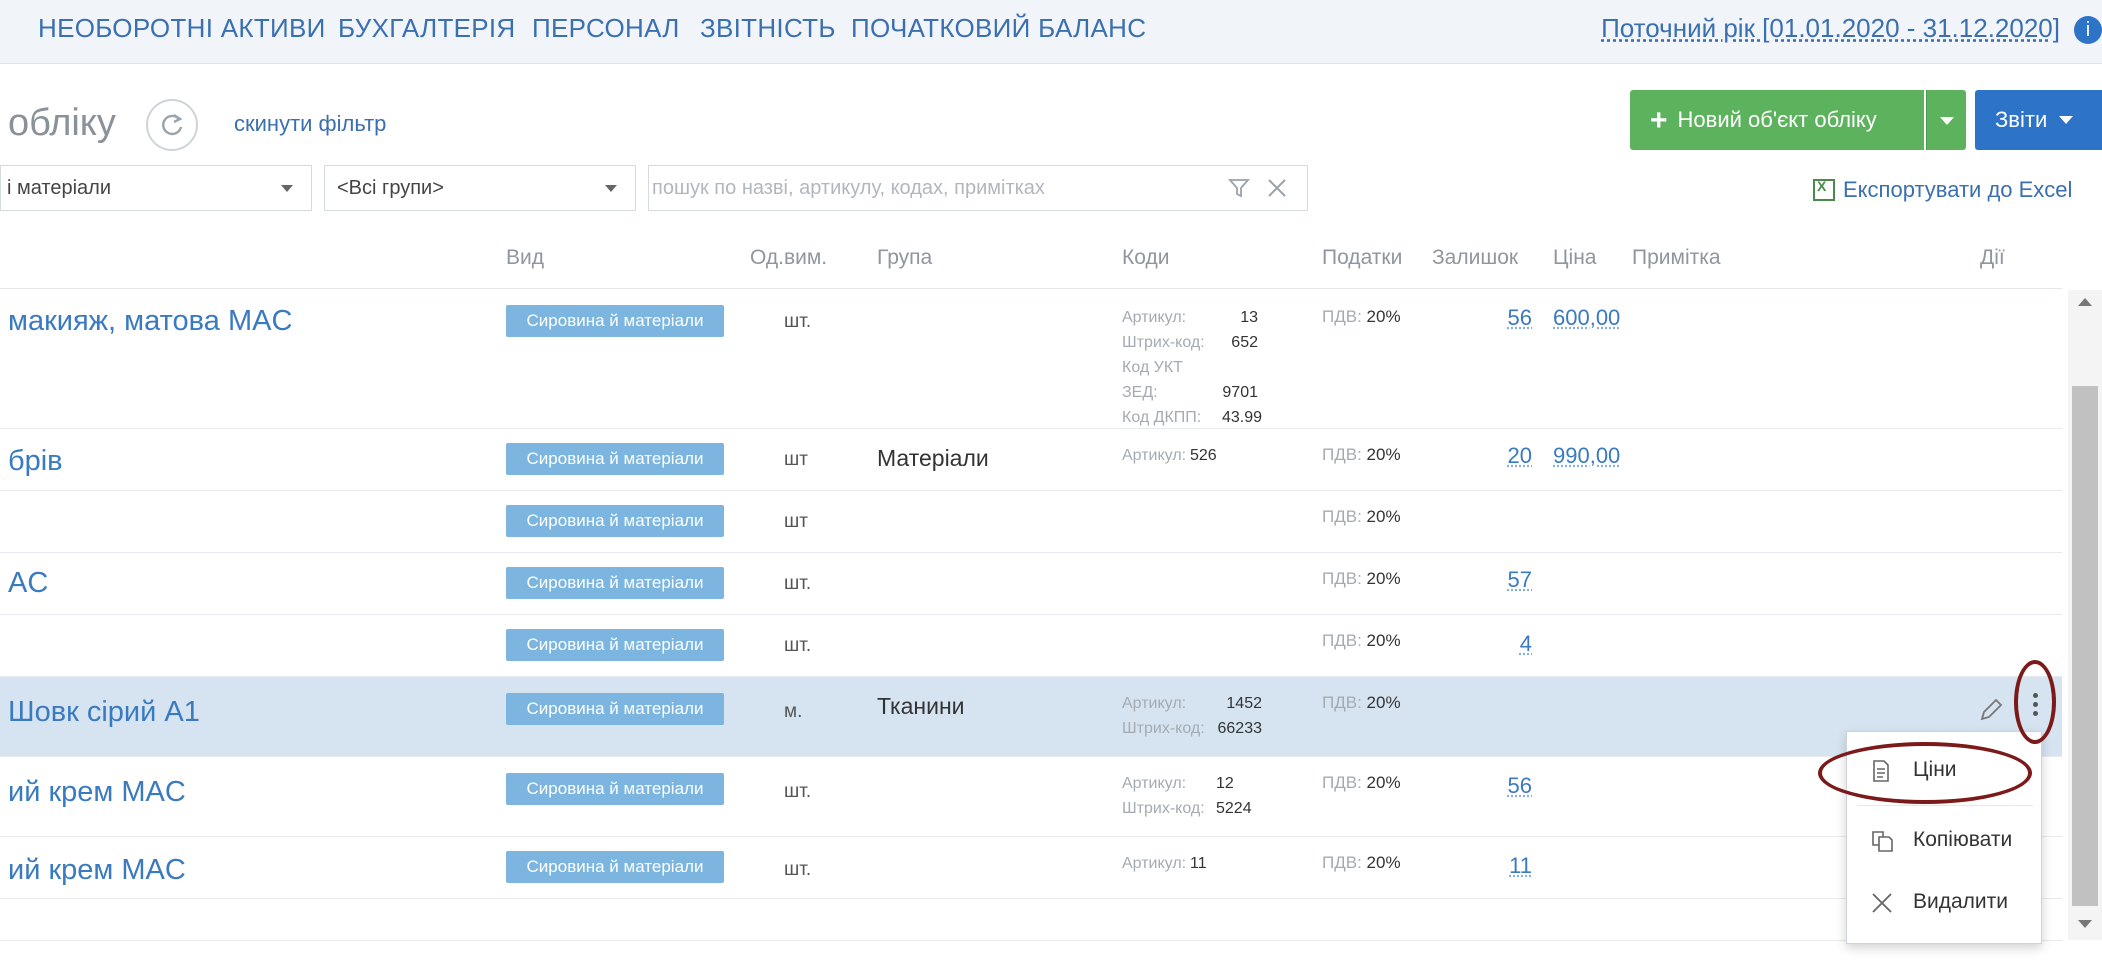  I want to click on item-name-link: Шовк сірий А1, so click(104, 712).